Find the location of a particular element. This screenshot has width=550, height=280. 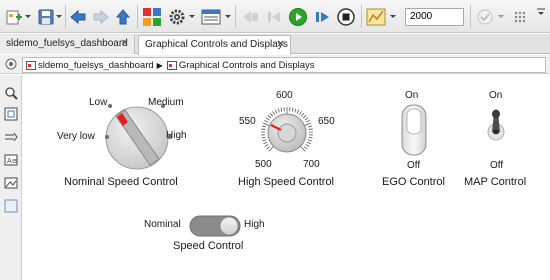

forward-arrow-icon is located at coordinates (101, 17).